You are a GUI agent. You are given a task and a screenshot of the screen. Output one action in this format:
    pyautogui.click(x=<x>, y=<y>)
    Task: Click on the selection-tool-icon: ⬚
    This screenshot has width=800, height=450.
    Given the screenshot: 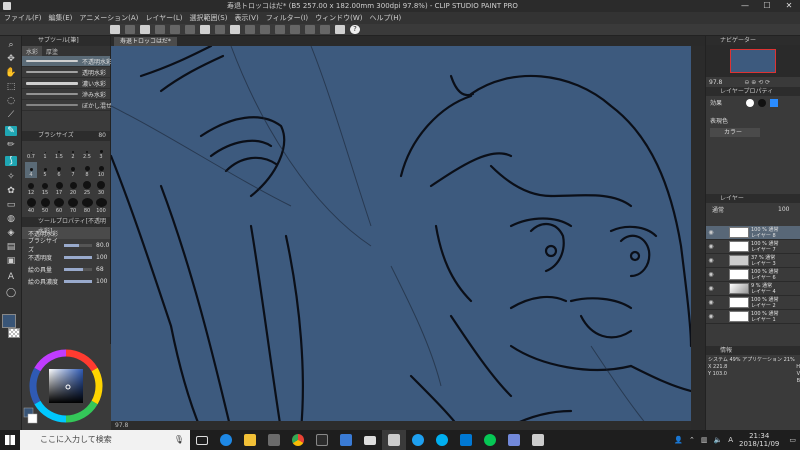 What is the action you would take?
    pyautogui.click(x=11, y=87)
    